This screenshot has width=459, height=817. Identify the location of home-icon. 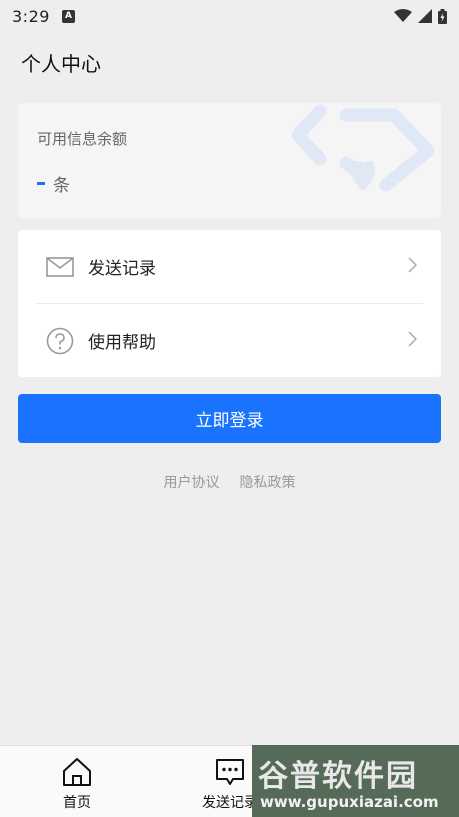
(77, 772).